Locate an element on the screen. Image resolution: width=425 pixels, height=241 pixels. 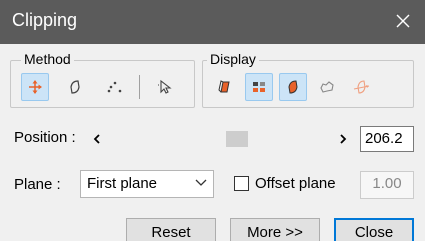
display-solid-button is located at coordinates (225, 87).